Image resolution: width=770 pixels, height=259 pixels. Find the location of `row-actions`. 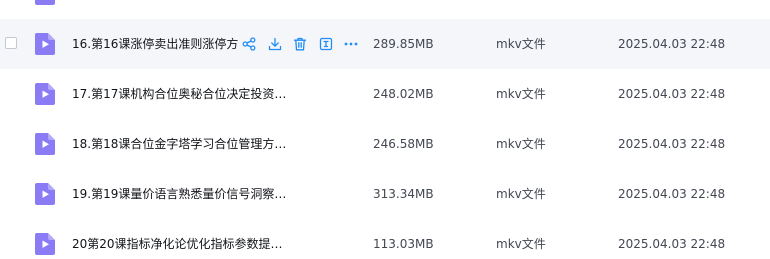

row-actions is located at coordinates (305, 44).